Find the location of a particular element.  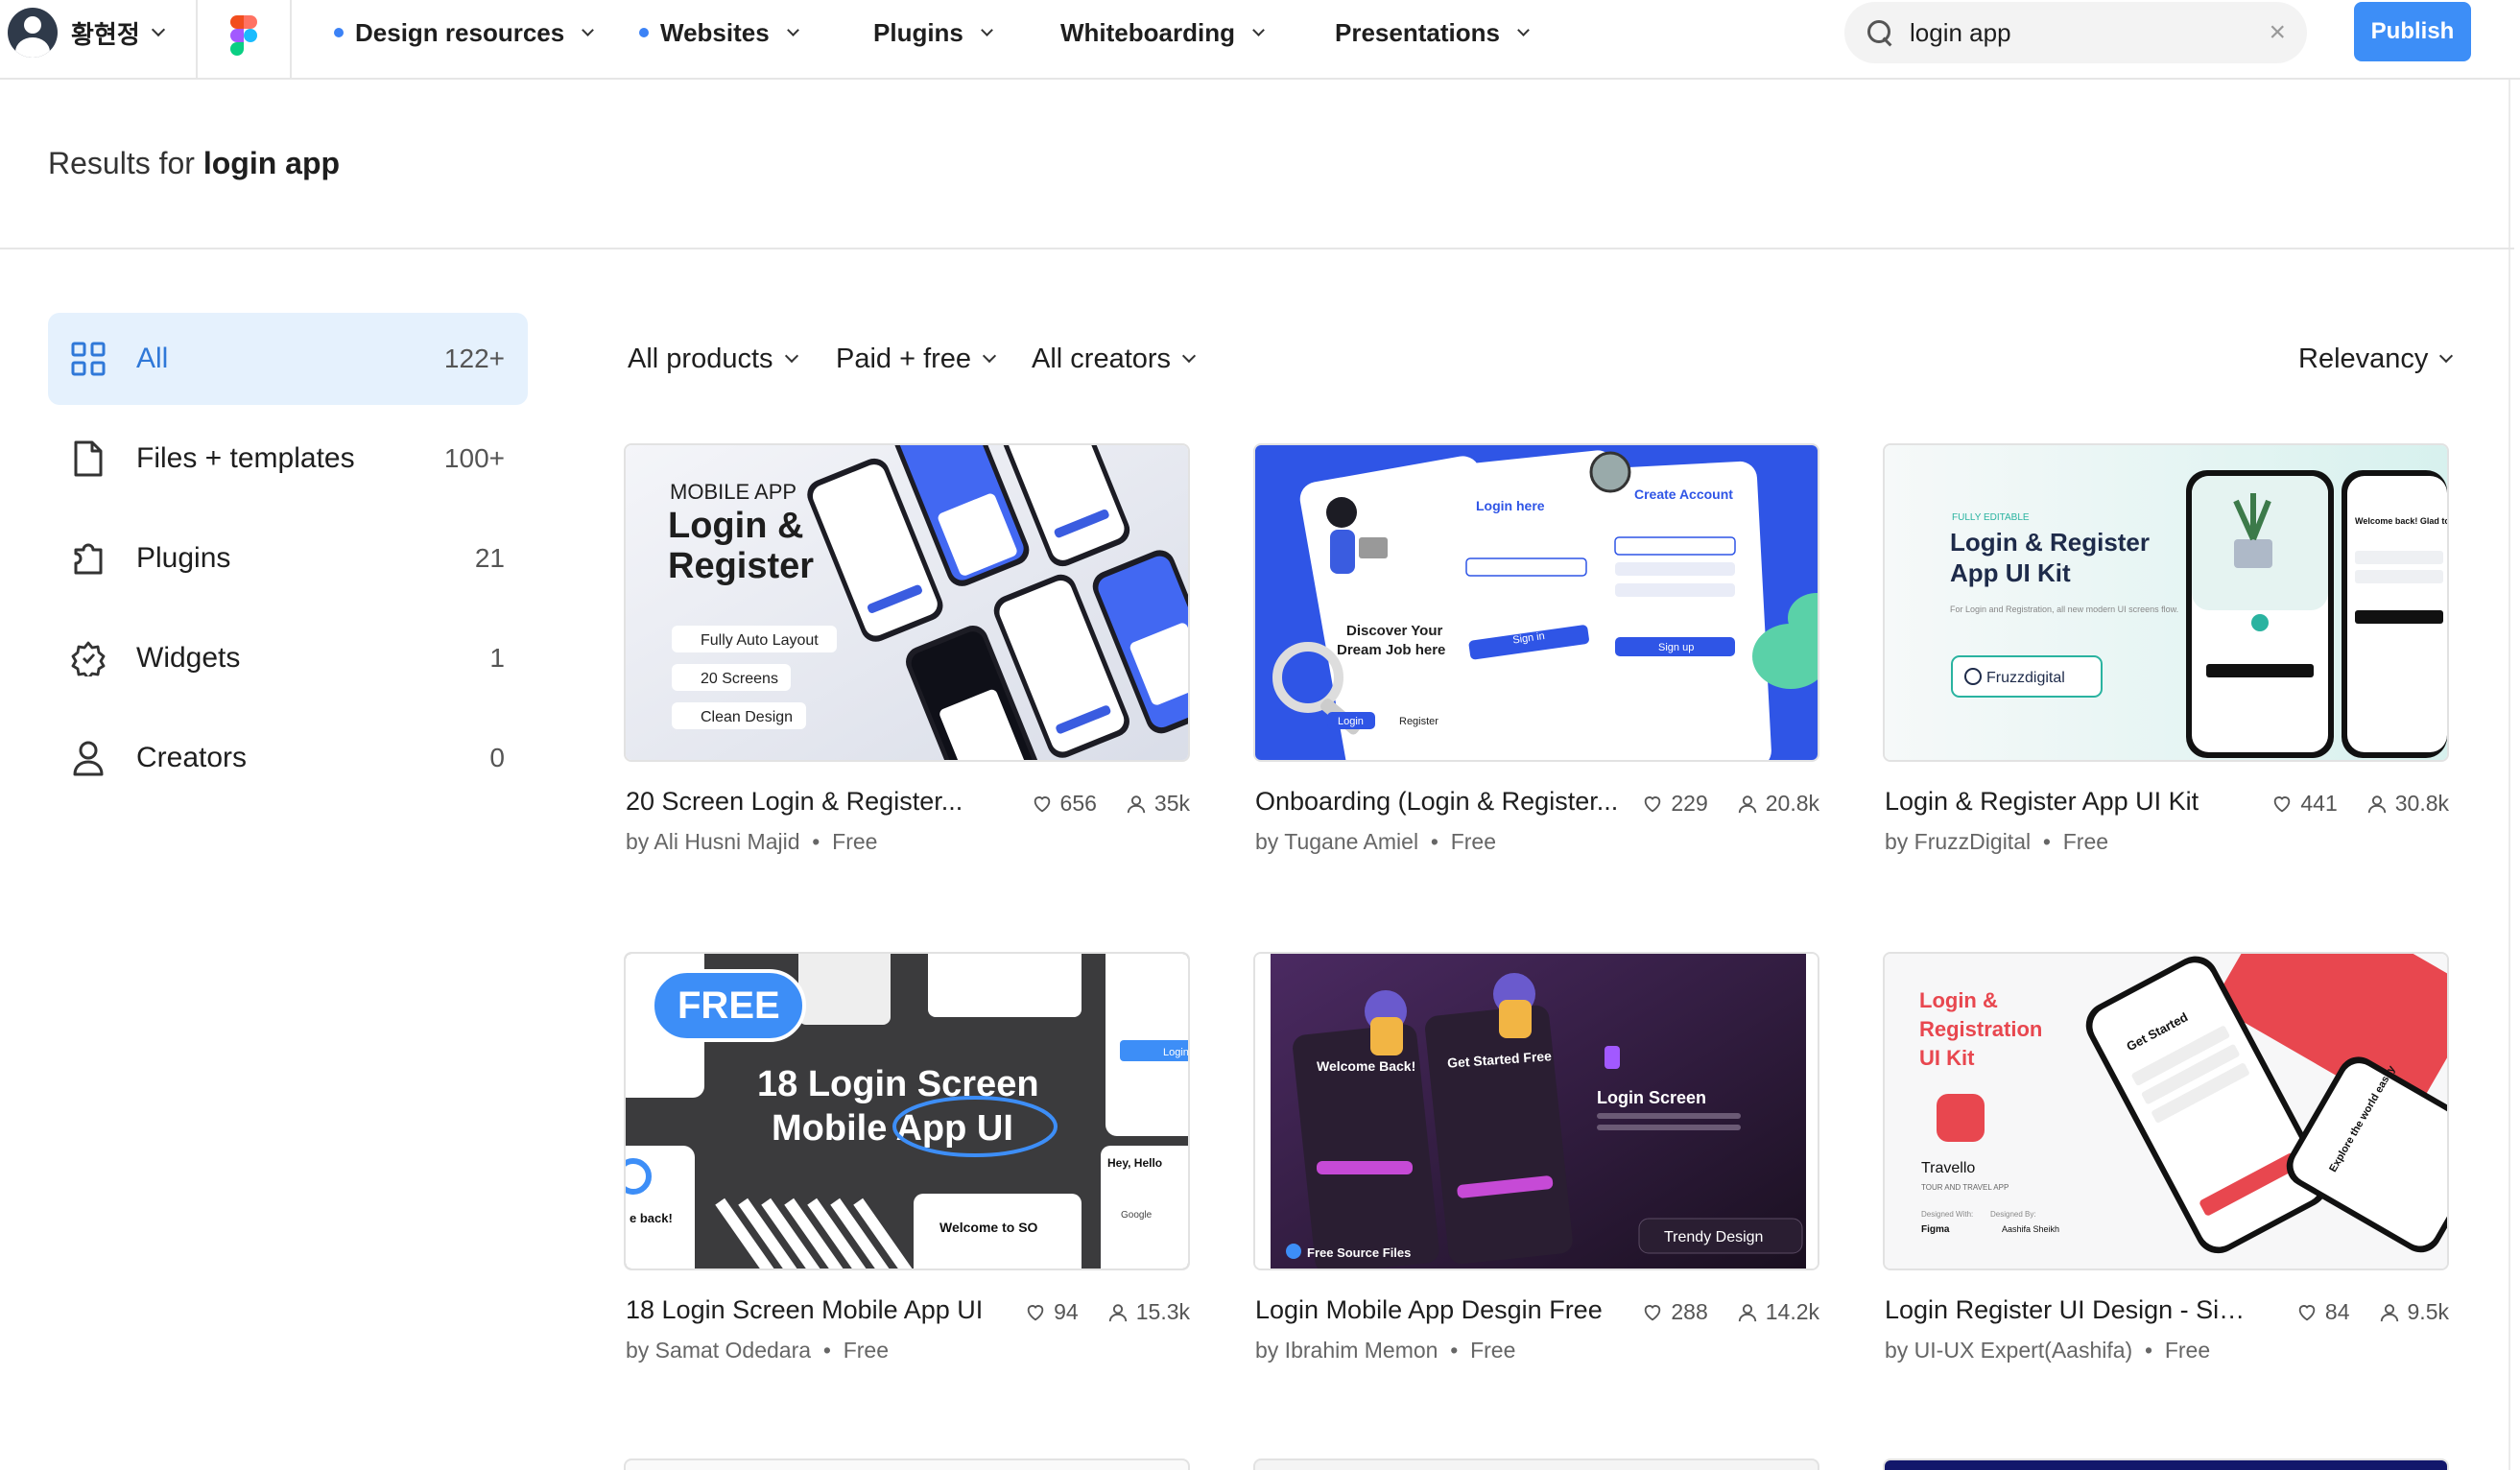

user-count: 9.5k is located at coordinates (2428, 1311).